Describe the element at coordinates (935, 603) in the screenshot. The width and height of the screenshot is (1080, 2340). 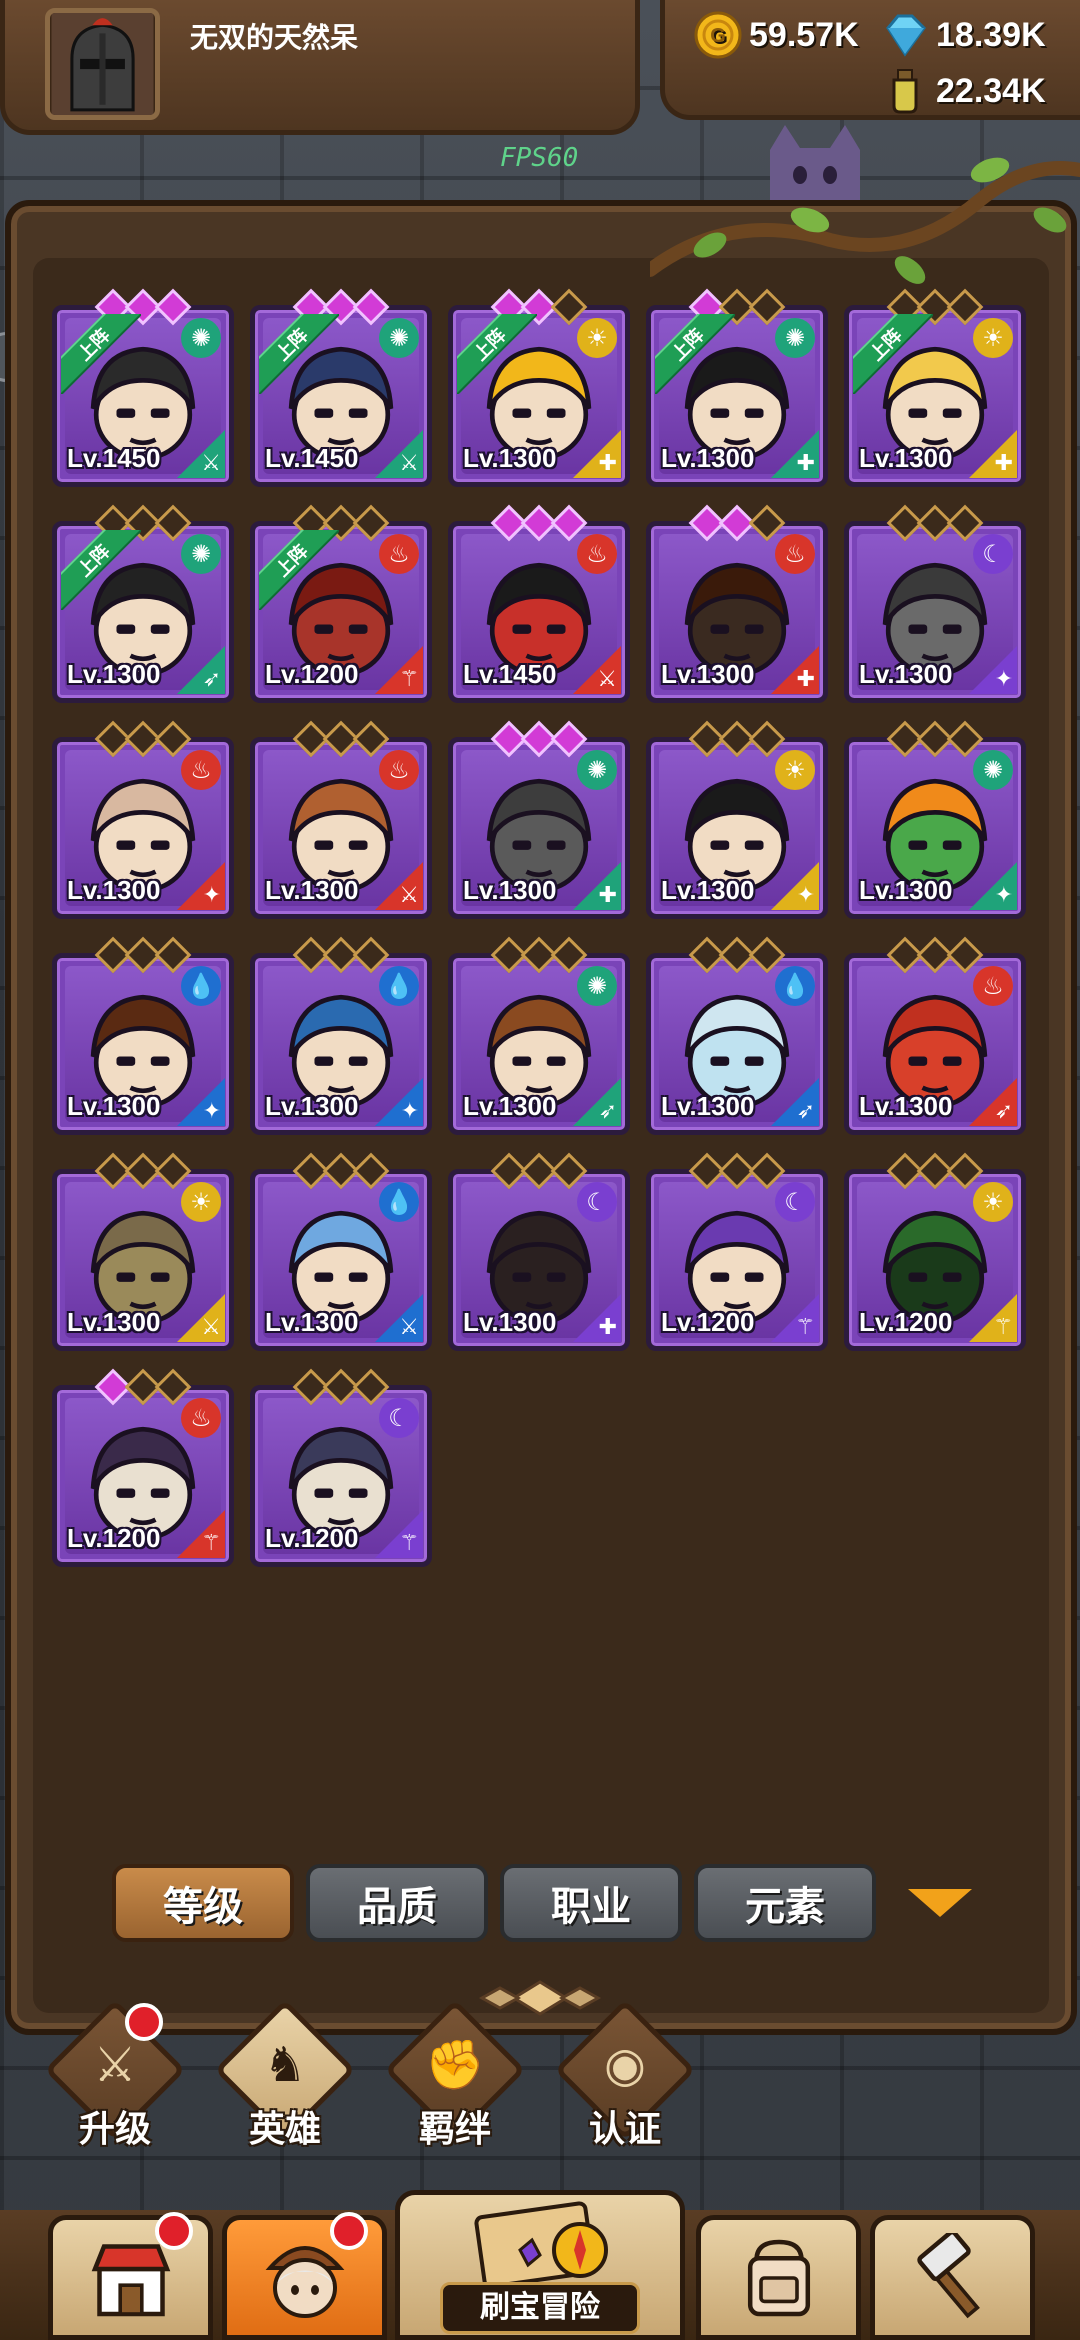
I see `hero-card: ☾ ✦ Lv.1300` at that location.